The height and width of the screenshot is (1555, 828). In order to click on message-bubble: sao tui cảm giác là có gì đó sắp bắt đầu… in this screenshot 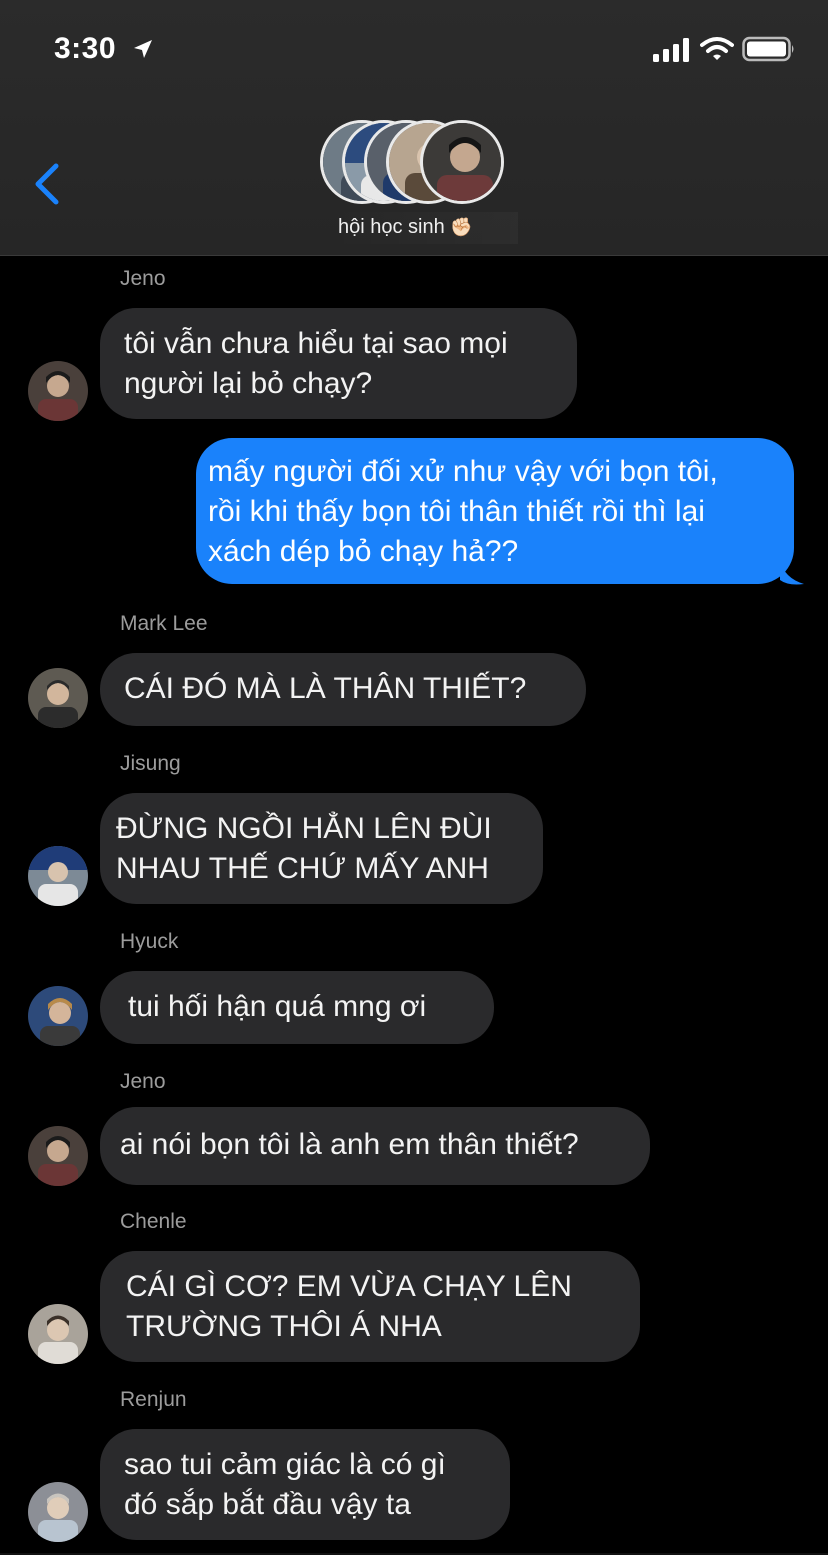, I will do `click(305, 1484)`.